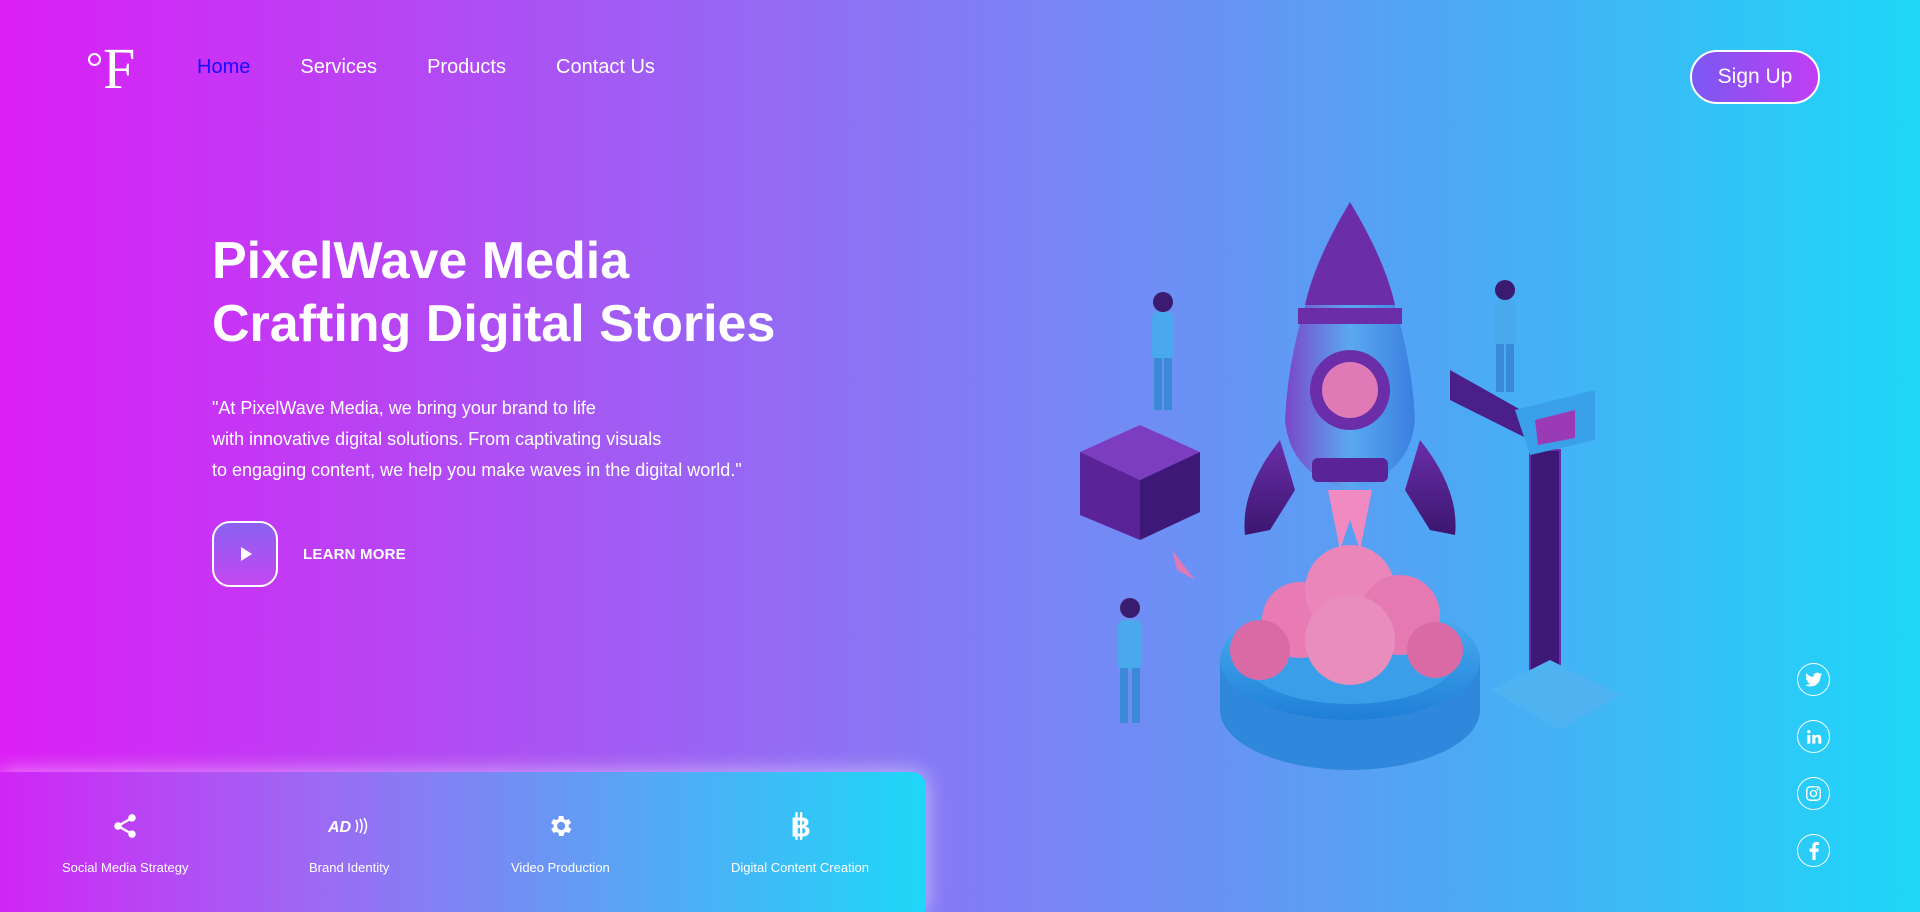  I want to click on play-button, so click(245, 554).